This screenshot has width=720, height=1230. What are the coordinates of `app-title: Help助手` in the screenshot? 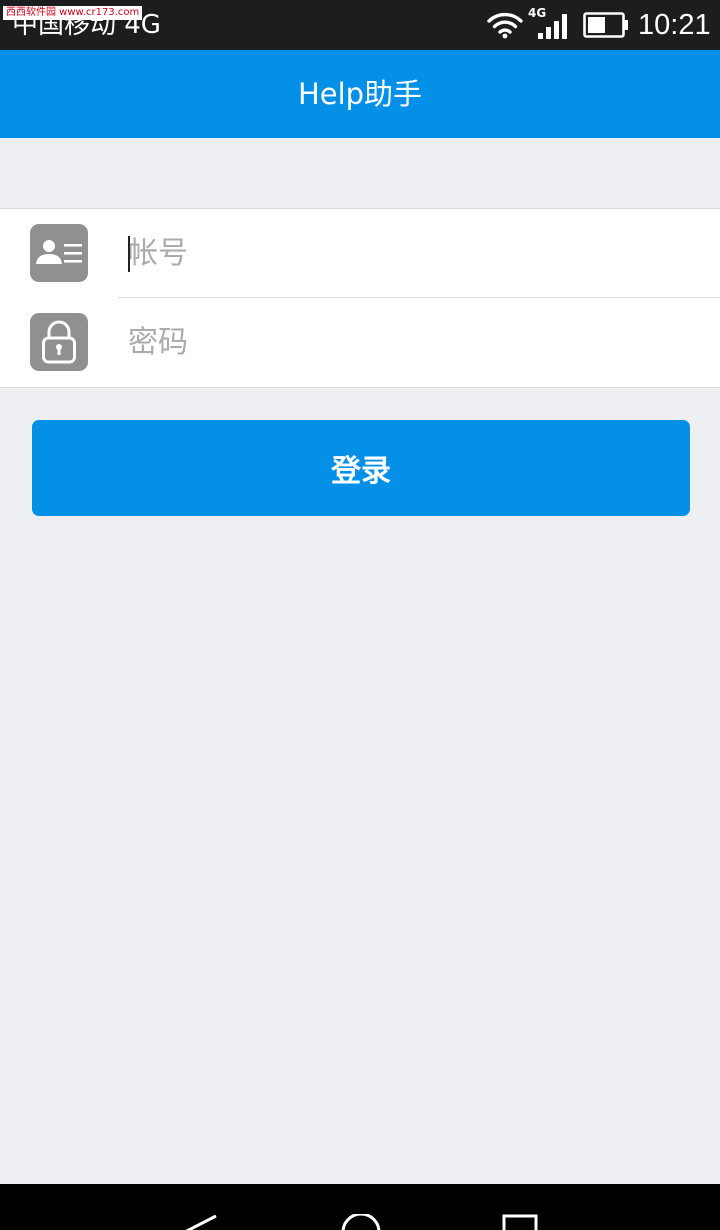 It's located at (360, 94).